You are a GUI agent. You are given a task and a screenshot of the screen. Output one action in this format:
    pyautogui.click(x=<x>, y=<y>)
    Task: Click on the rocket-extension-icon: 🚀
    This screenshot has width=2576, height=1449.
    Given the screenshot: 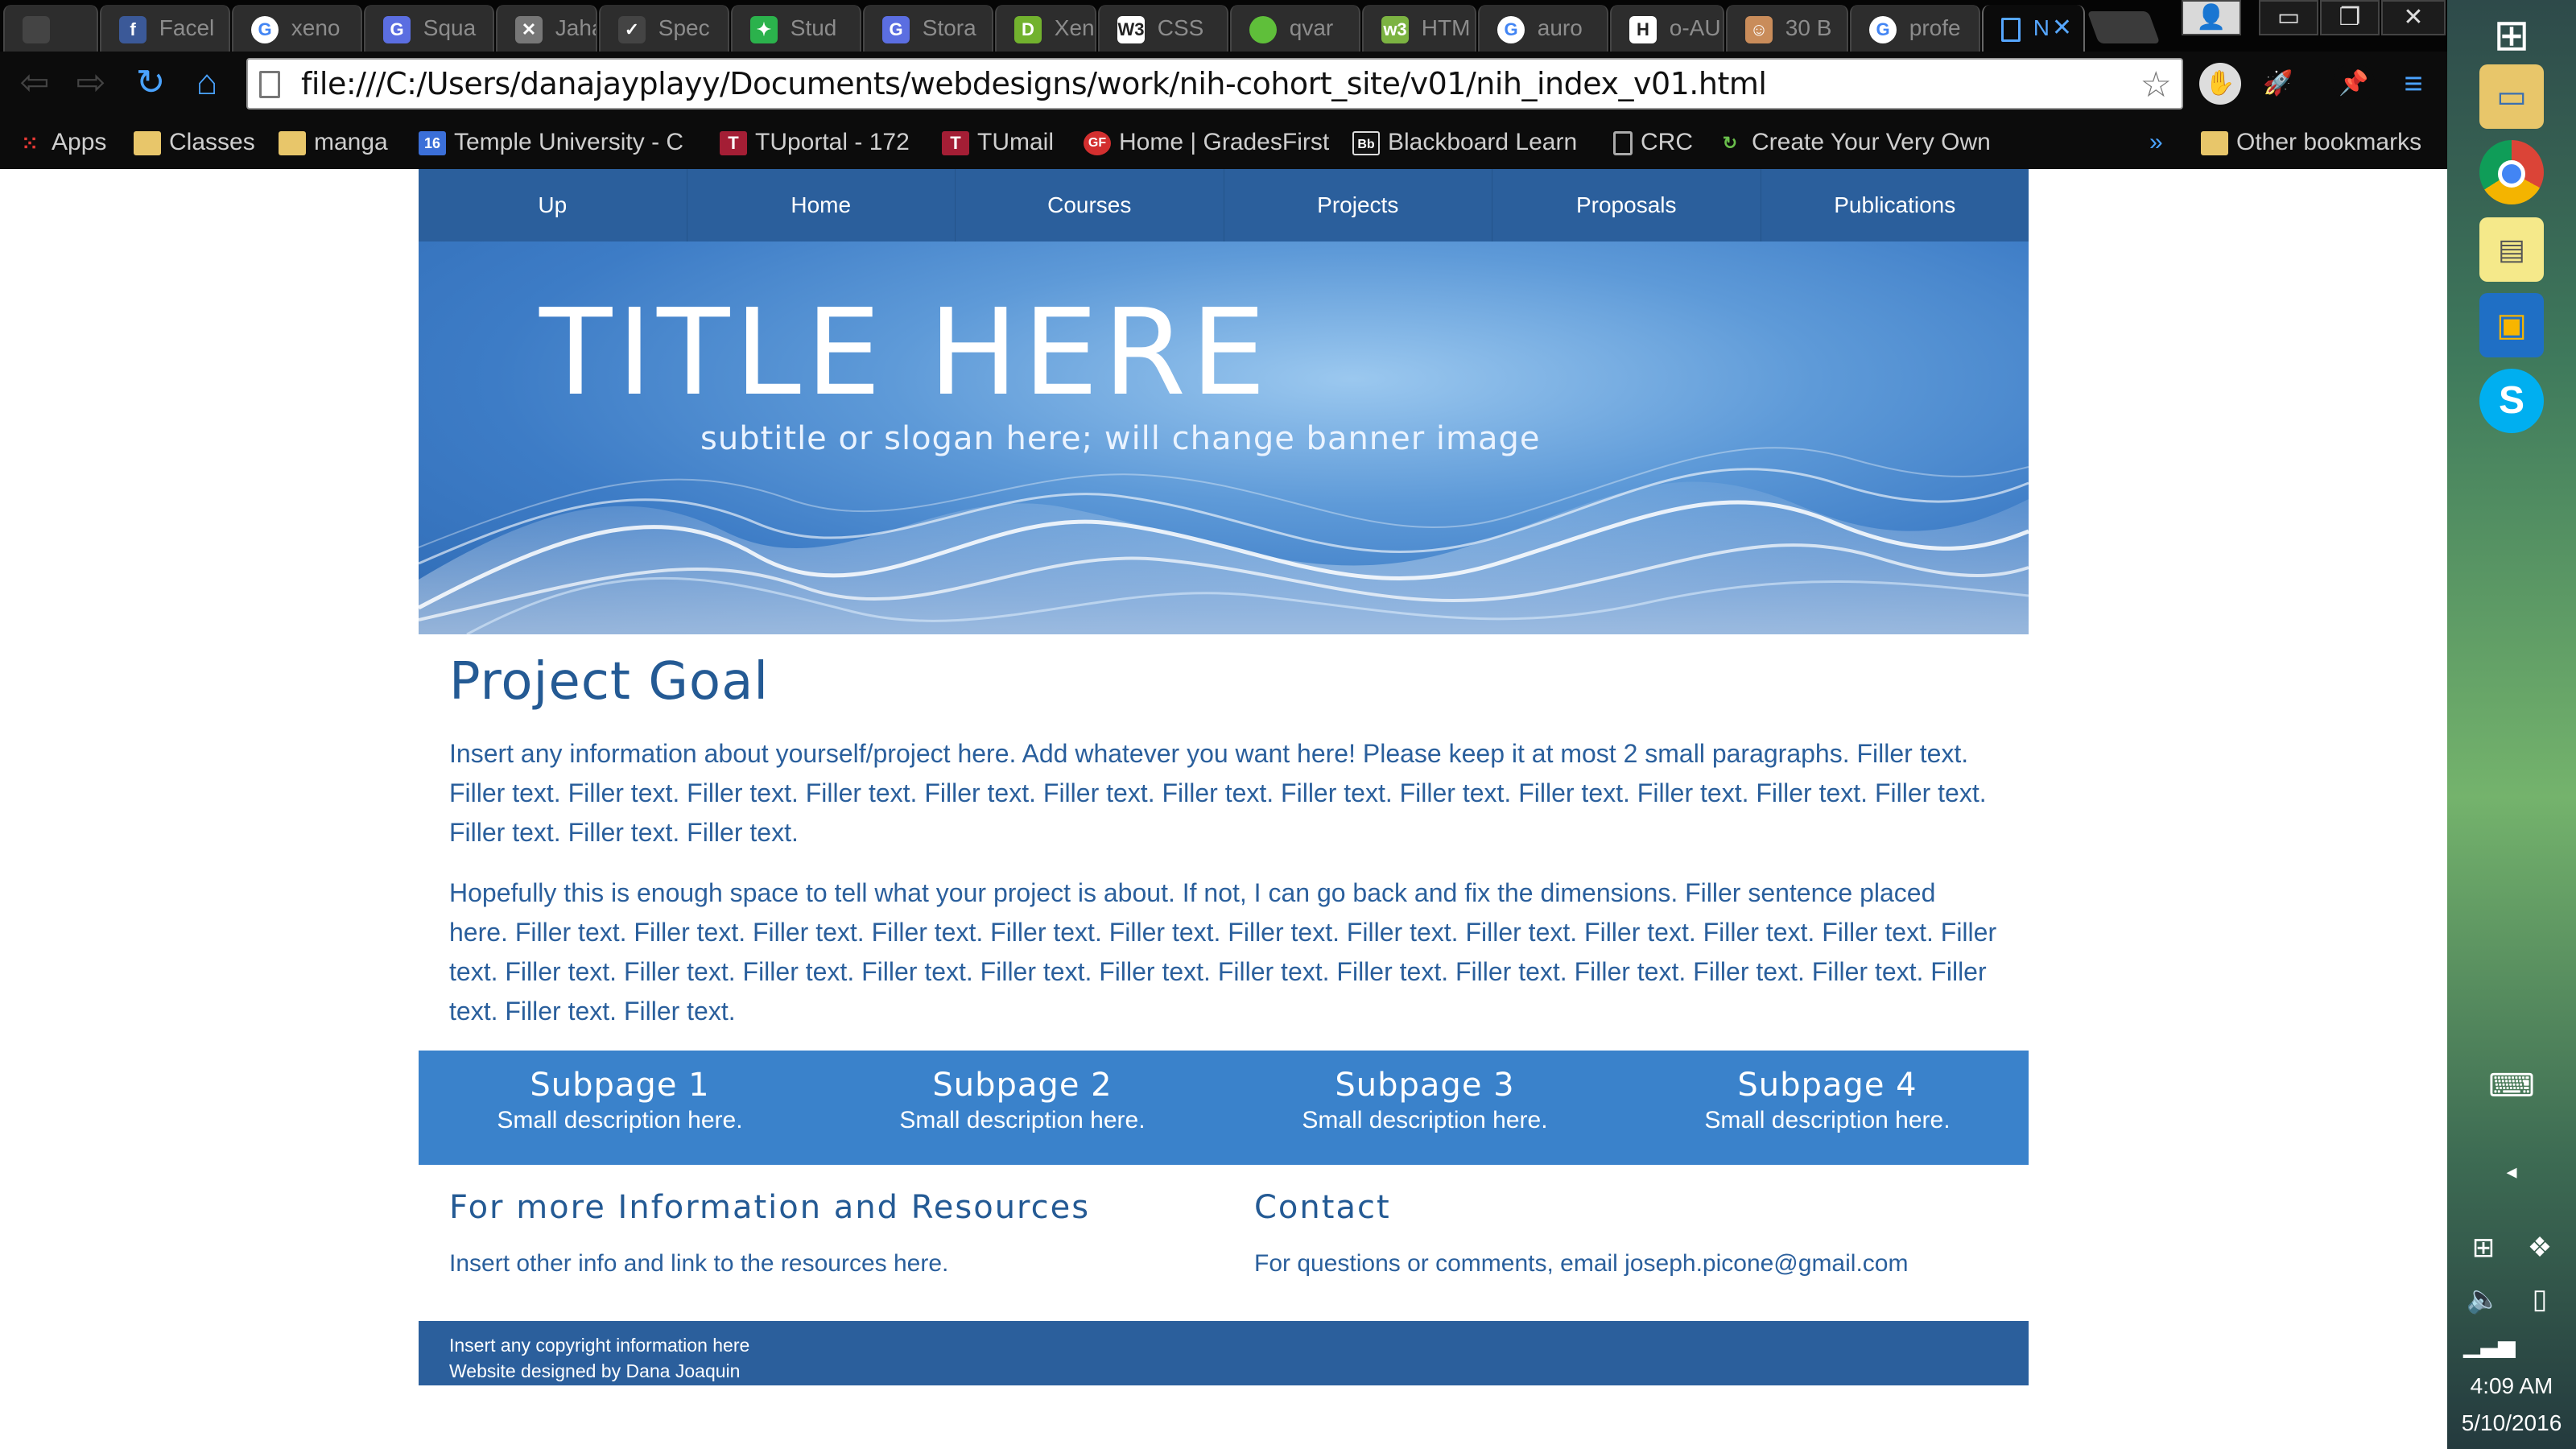 What is the action you would take?
    pyautogui.click(x=2278, y=84)
    